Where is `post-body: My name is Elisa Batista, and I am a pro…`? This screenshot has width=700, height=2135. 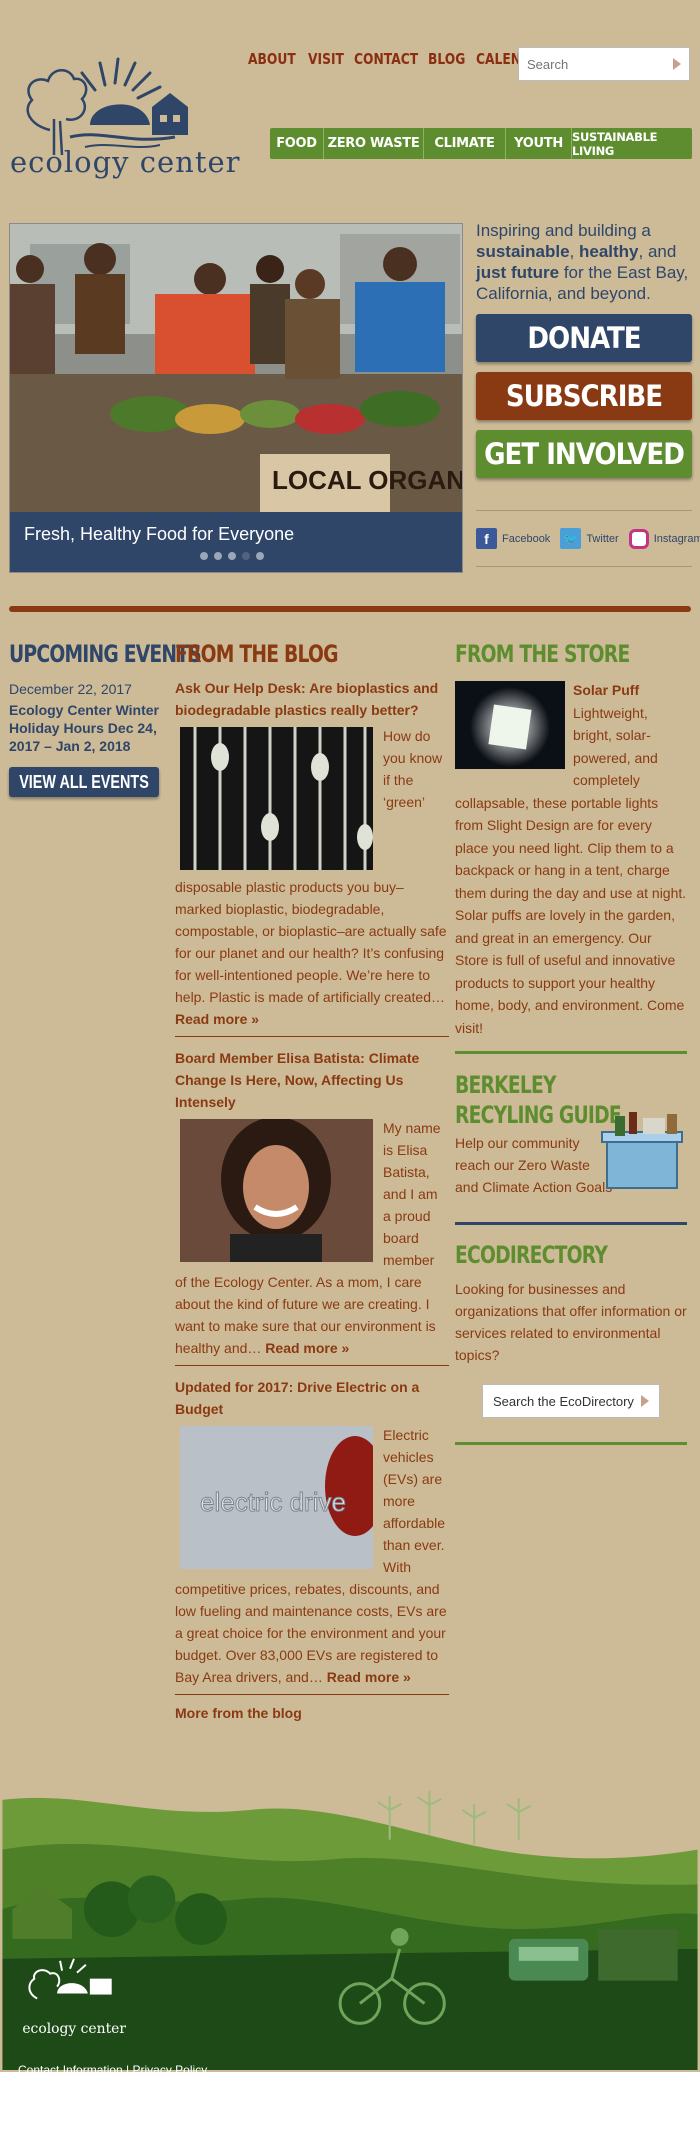 post-body: My name is Elisa Batista, and I am a pro… is located at coordinates (312, 1238).